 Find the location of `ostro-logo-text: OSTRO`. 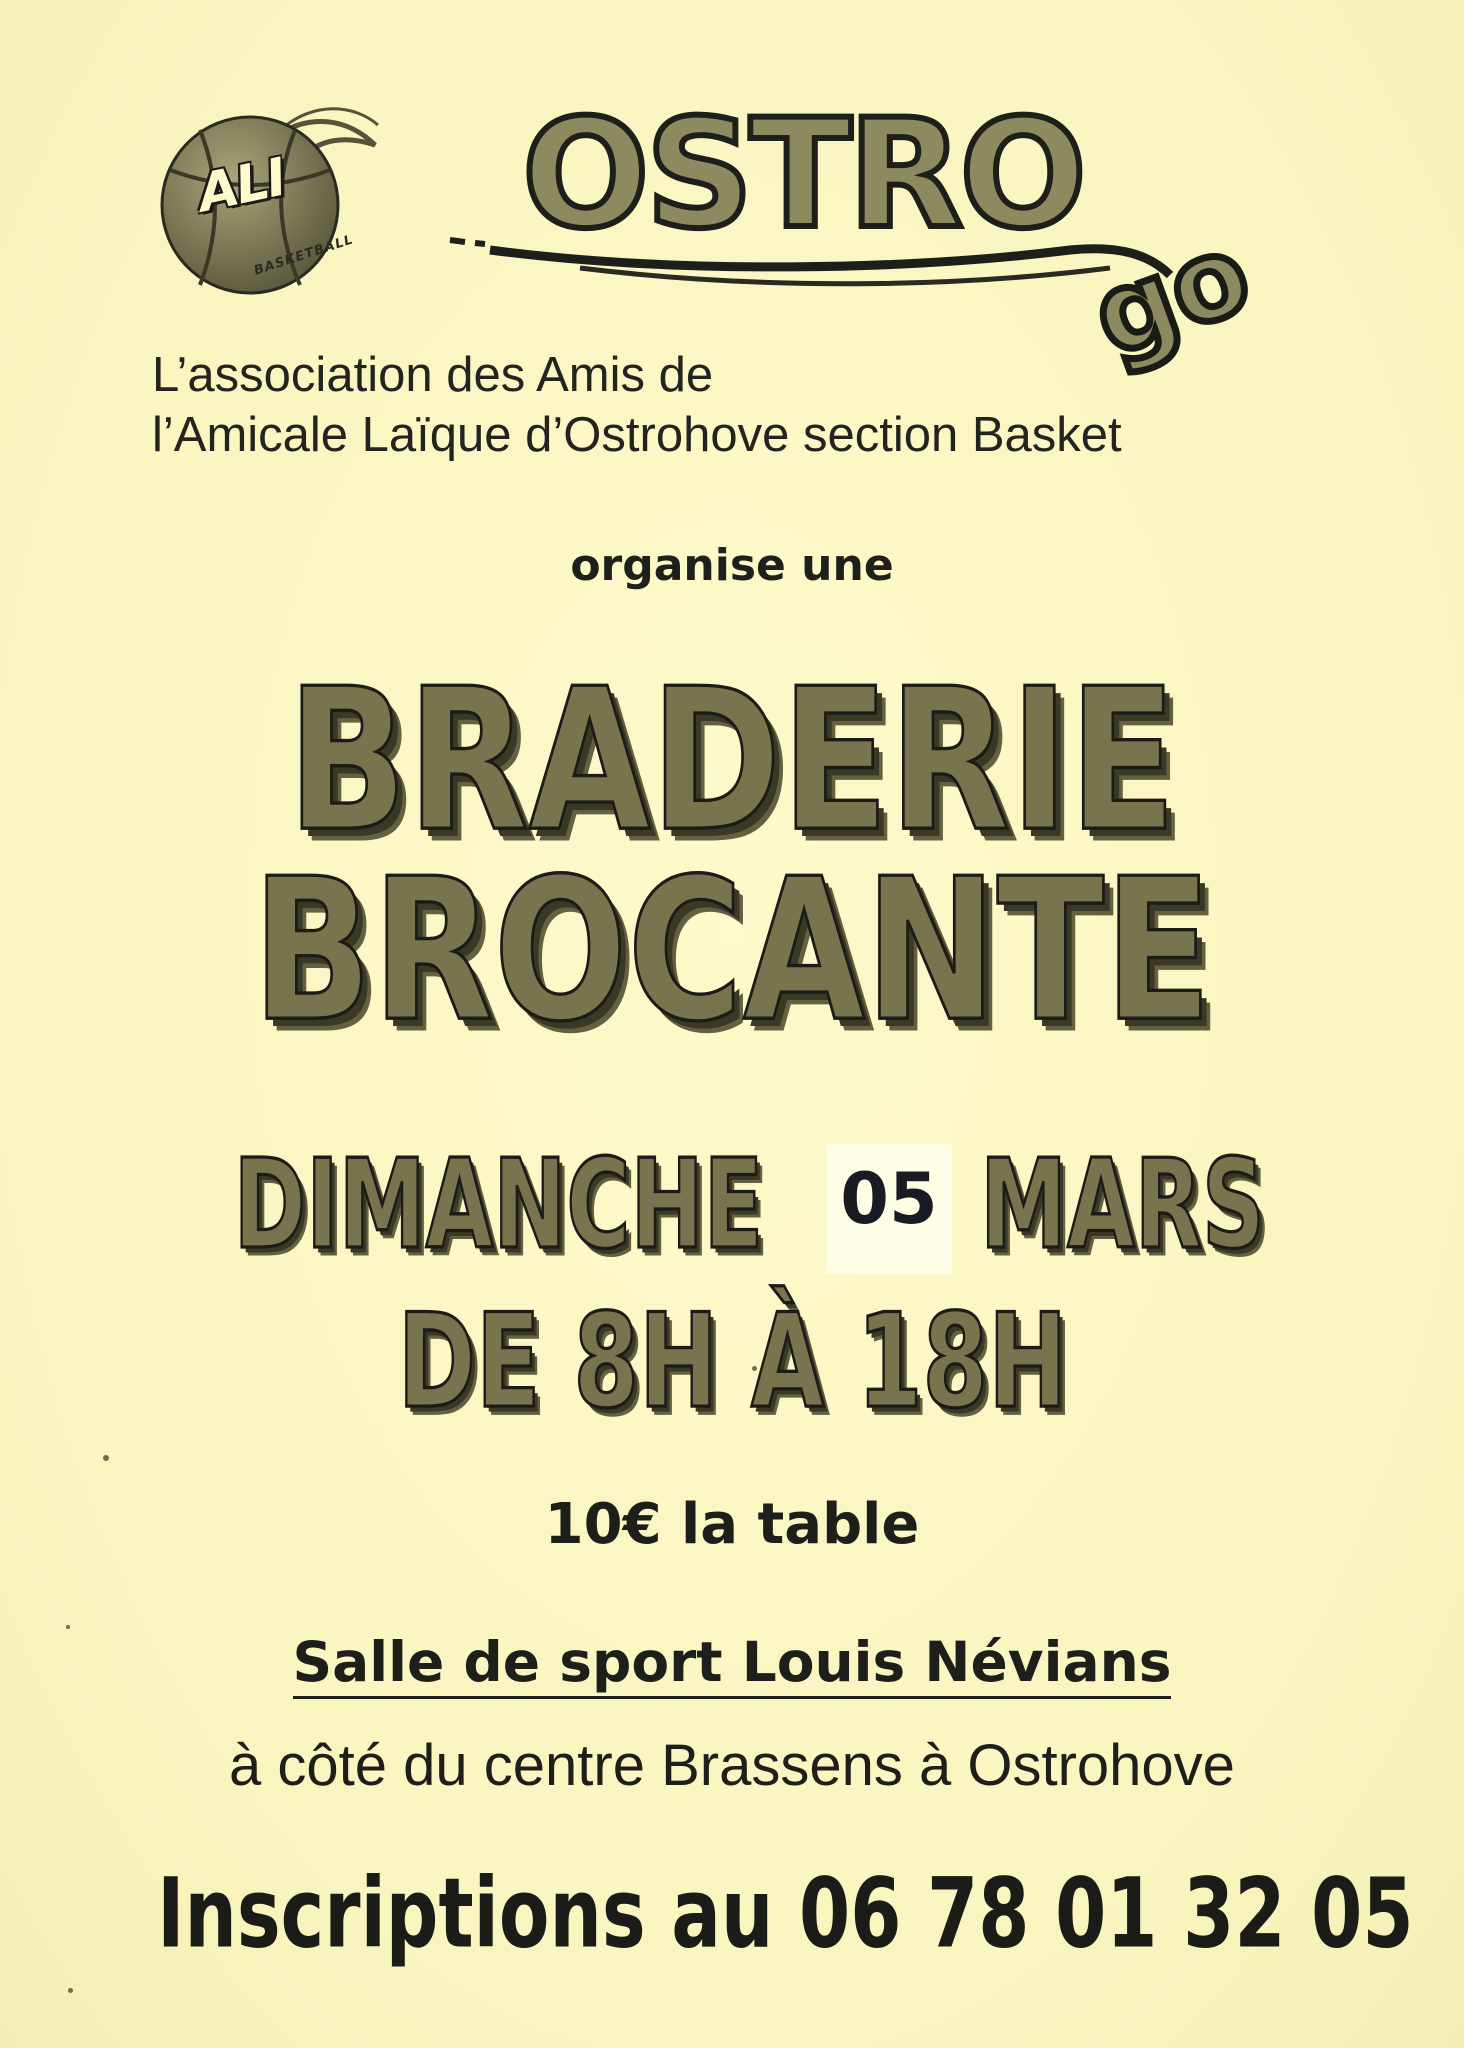

ostro-logo-text: OSTRO is located at coordinates (804, 175).